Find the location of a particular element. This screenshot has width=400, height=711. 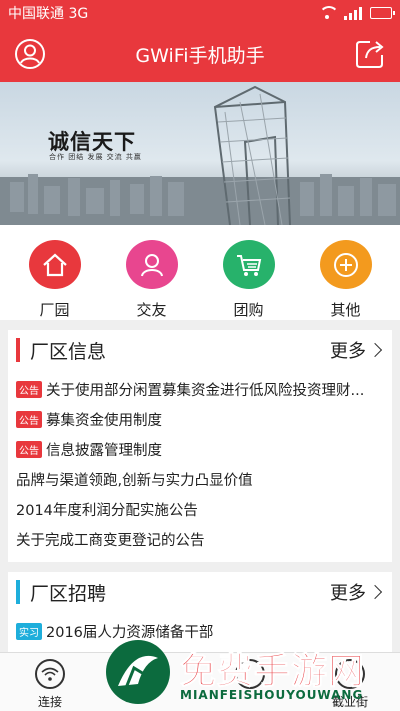

quick-item-friends: 交友 is located at coordinates (152, 272).